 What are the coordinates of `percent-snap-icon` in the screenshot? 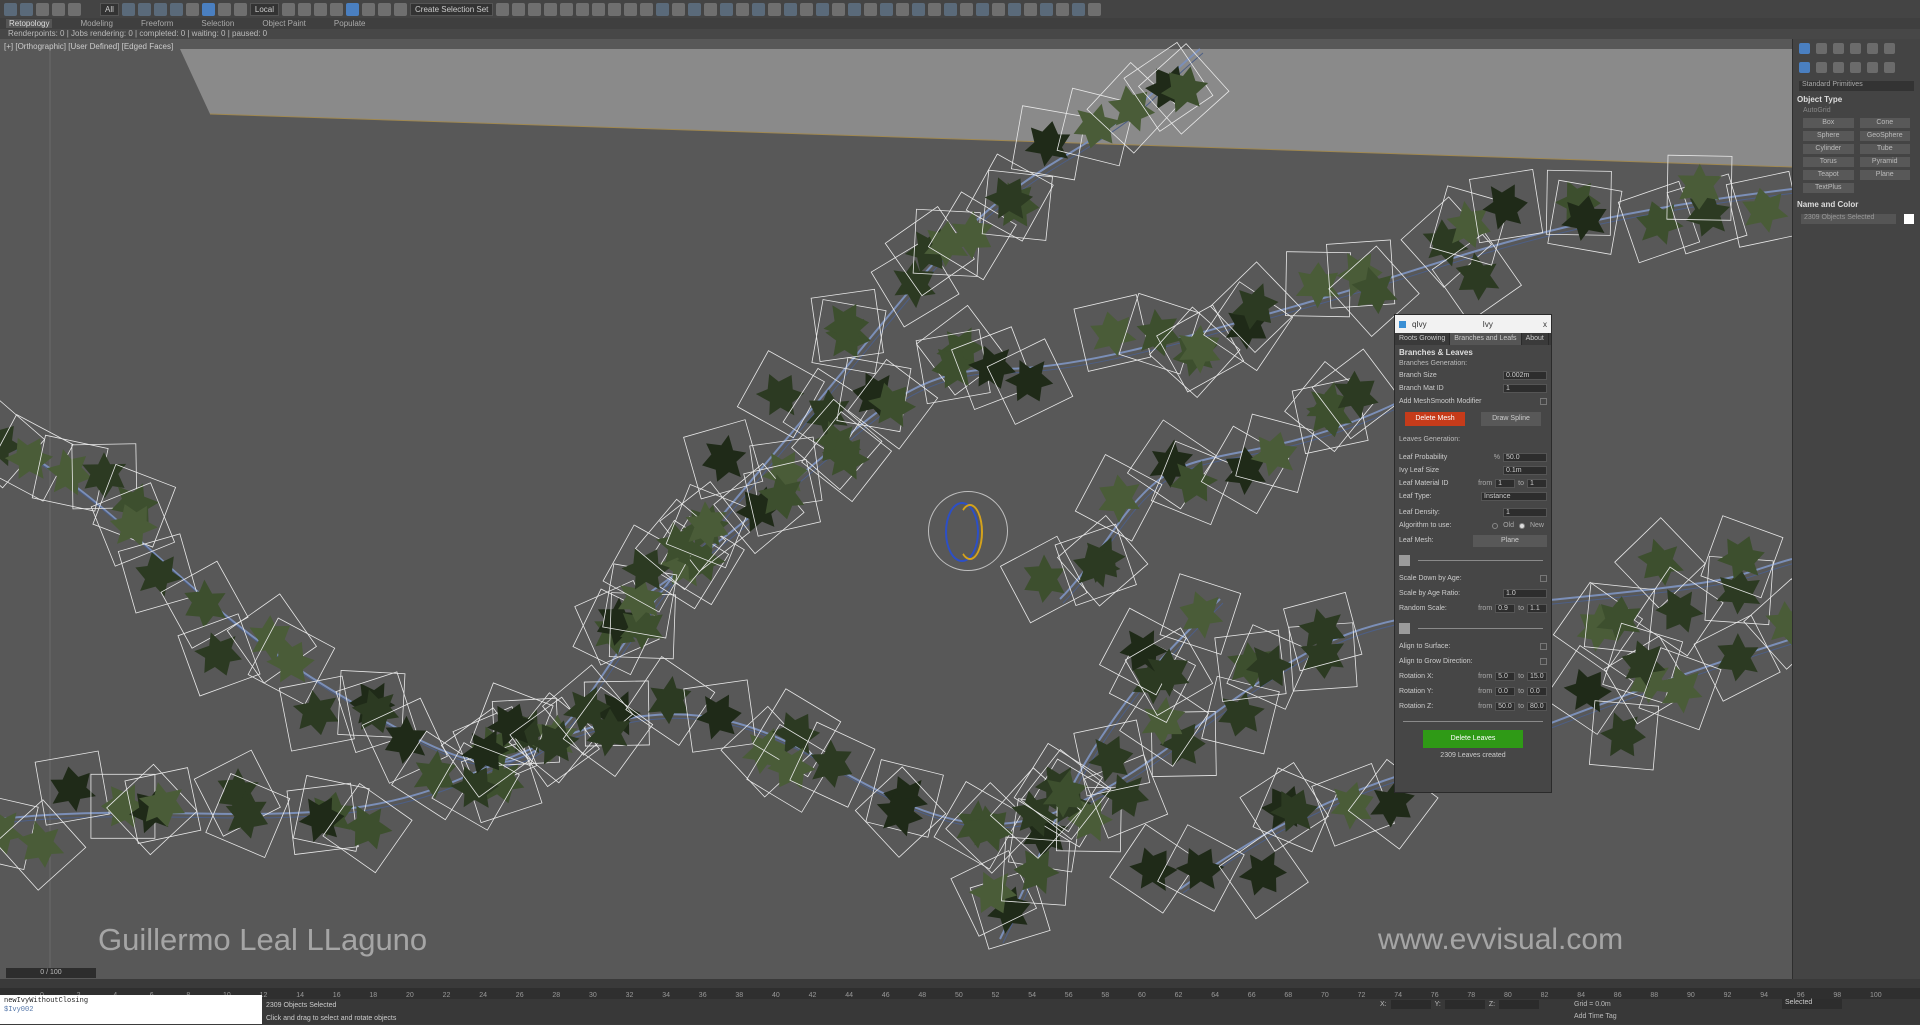 It's located at (369, 9).